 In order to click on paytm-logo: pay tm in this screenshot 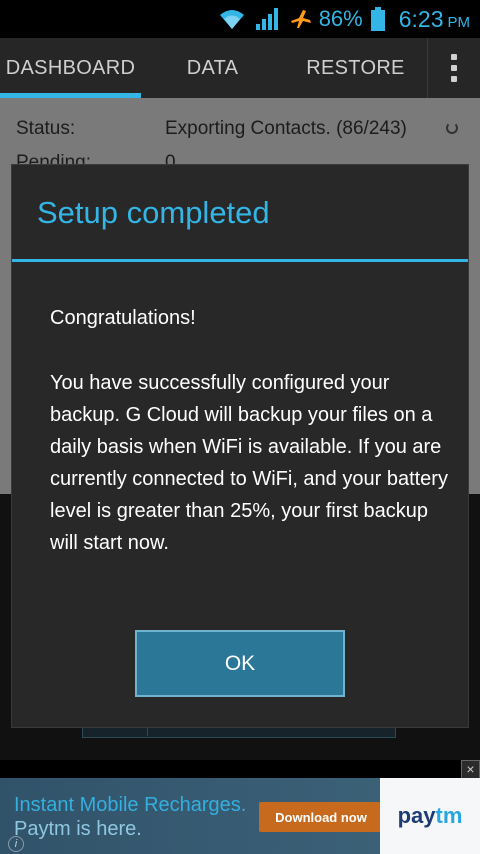, I will do `click(430, 816)`.